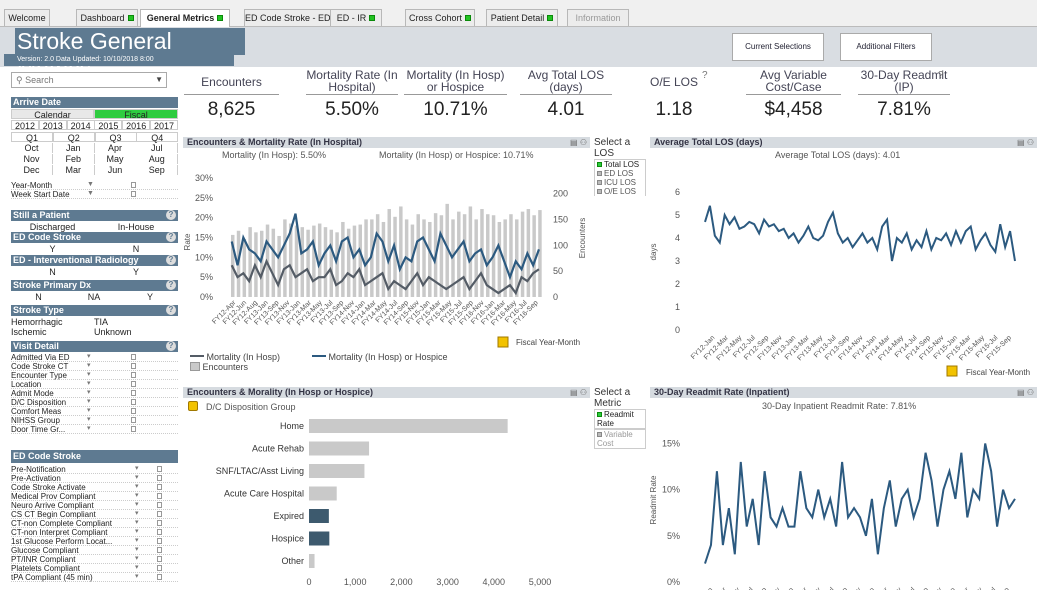 This screenshot has width=1037, height=590. What do you see at coordinates (157, 148) in the screenshot?
I see `month-option: Jul` at bounding box center [157, 148].